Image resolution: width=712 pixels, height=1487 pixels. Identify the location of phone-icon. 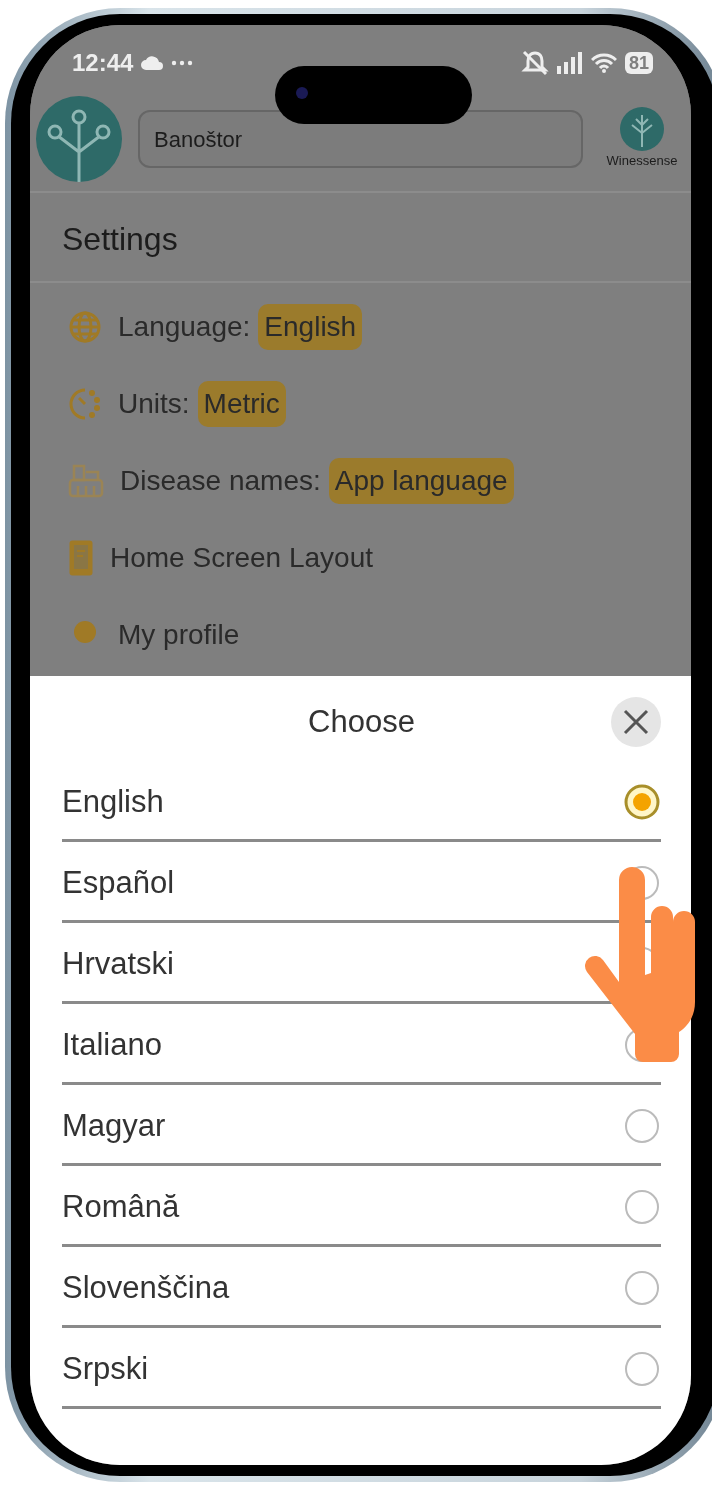
(81, 558).